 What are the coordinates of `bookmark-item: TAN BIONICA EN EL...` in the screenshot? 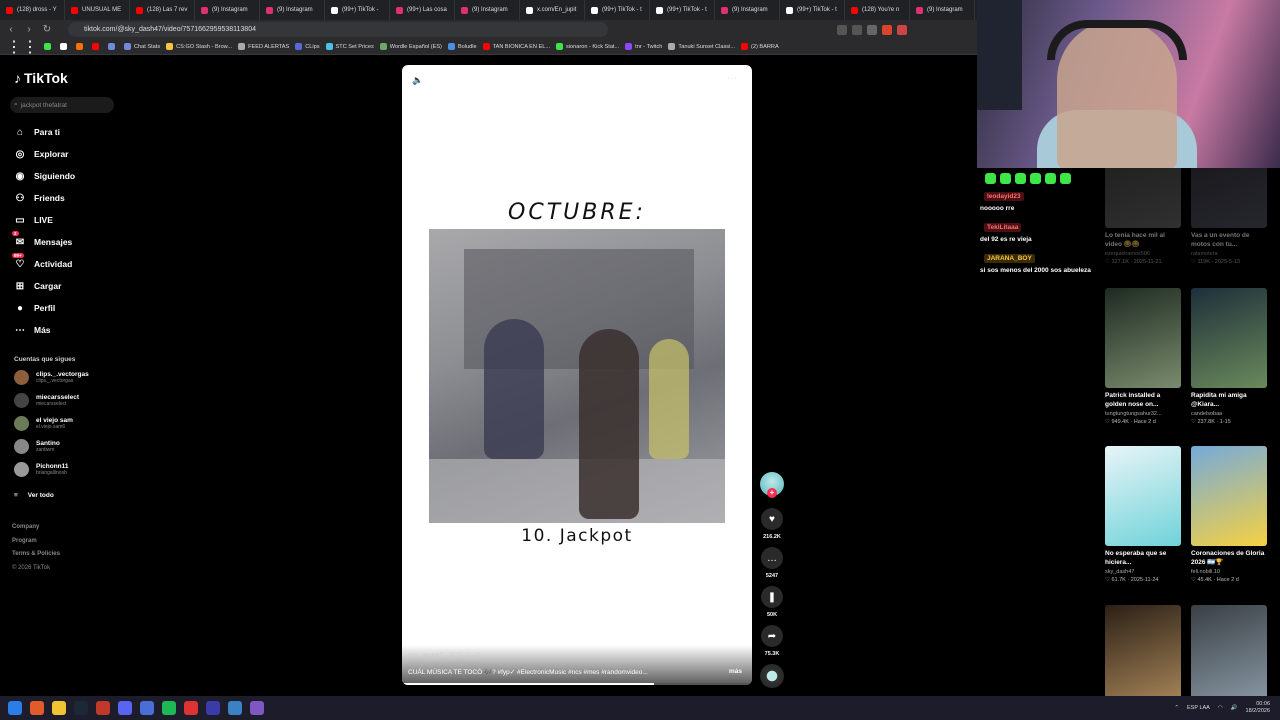 It's located at (516, 46).